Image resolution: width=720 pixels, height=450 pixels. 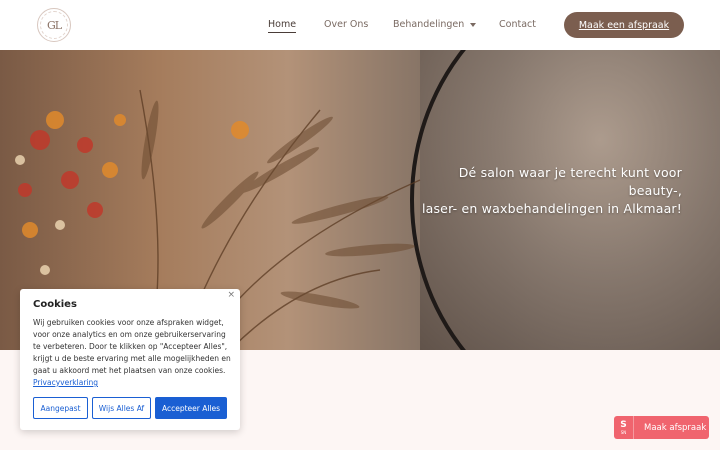 I want to click on nav-over-ons: Over Ons, so click(x=346, y=24).